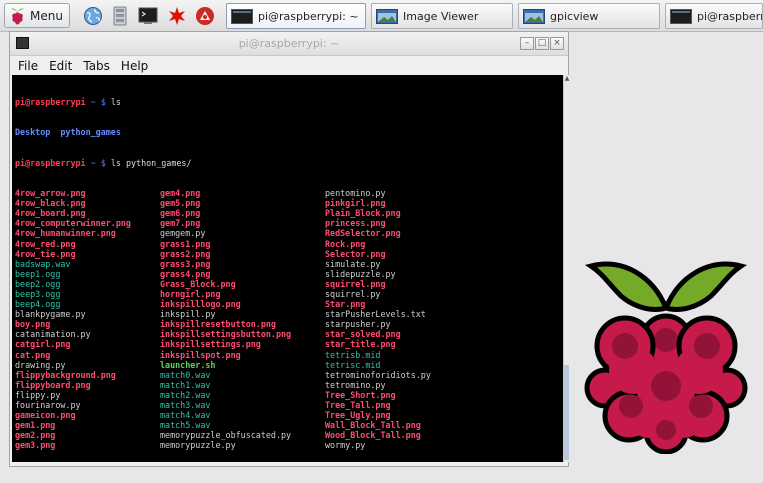 This screenshot has height=483, width=763. What do you see at coordinates (35, 445) in the screenshot?
I see `file-entry: gem3.png` at bounding box center [35, 445].